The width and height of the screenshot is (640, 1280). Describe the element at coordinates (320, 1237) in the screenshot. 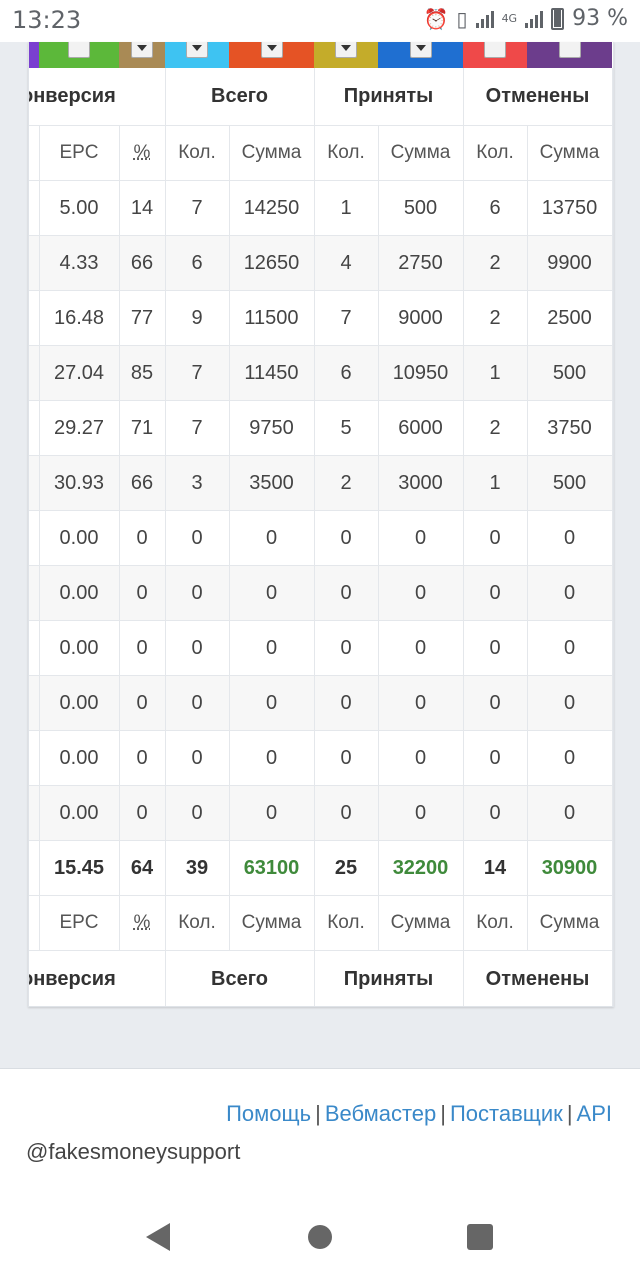

I see `home-icon` at that location.